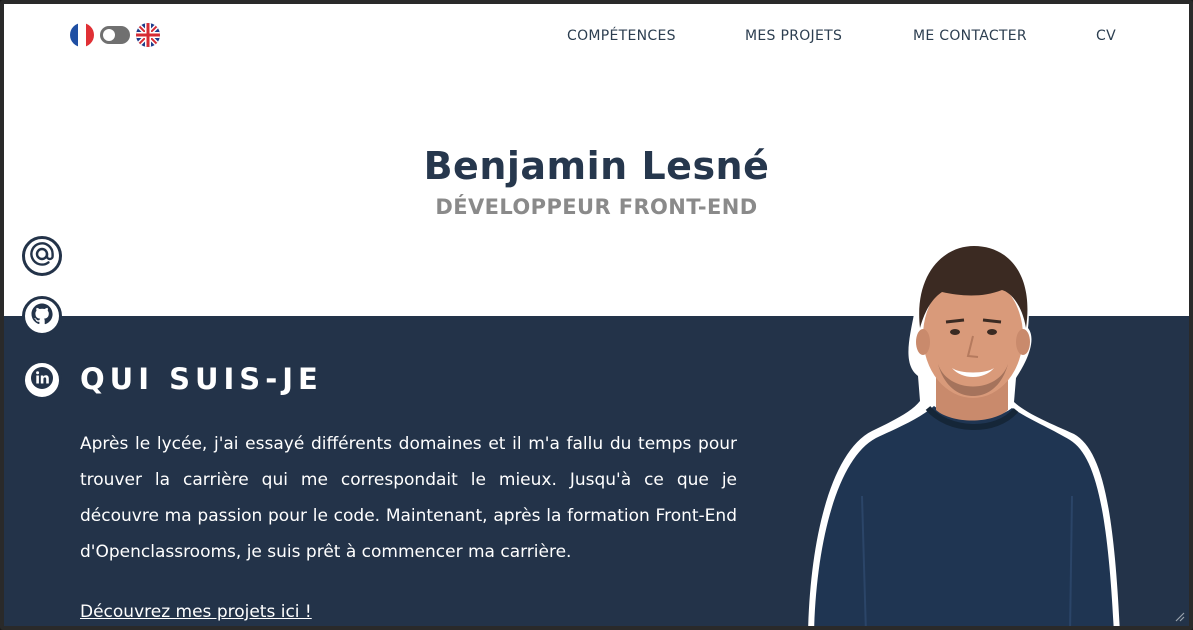 This screenshot has height=630, width=1193. I want to click on nav-skills-link: COMPÉTENCES, so click(621, 36).